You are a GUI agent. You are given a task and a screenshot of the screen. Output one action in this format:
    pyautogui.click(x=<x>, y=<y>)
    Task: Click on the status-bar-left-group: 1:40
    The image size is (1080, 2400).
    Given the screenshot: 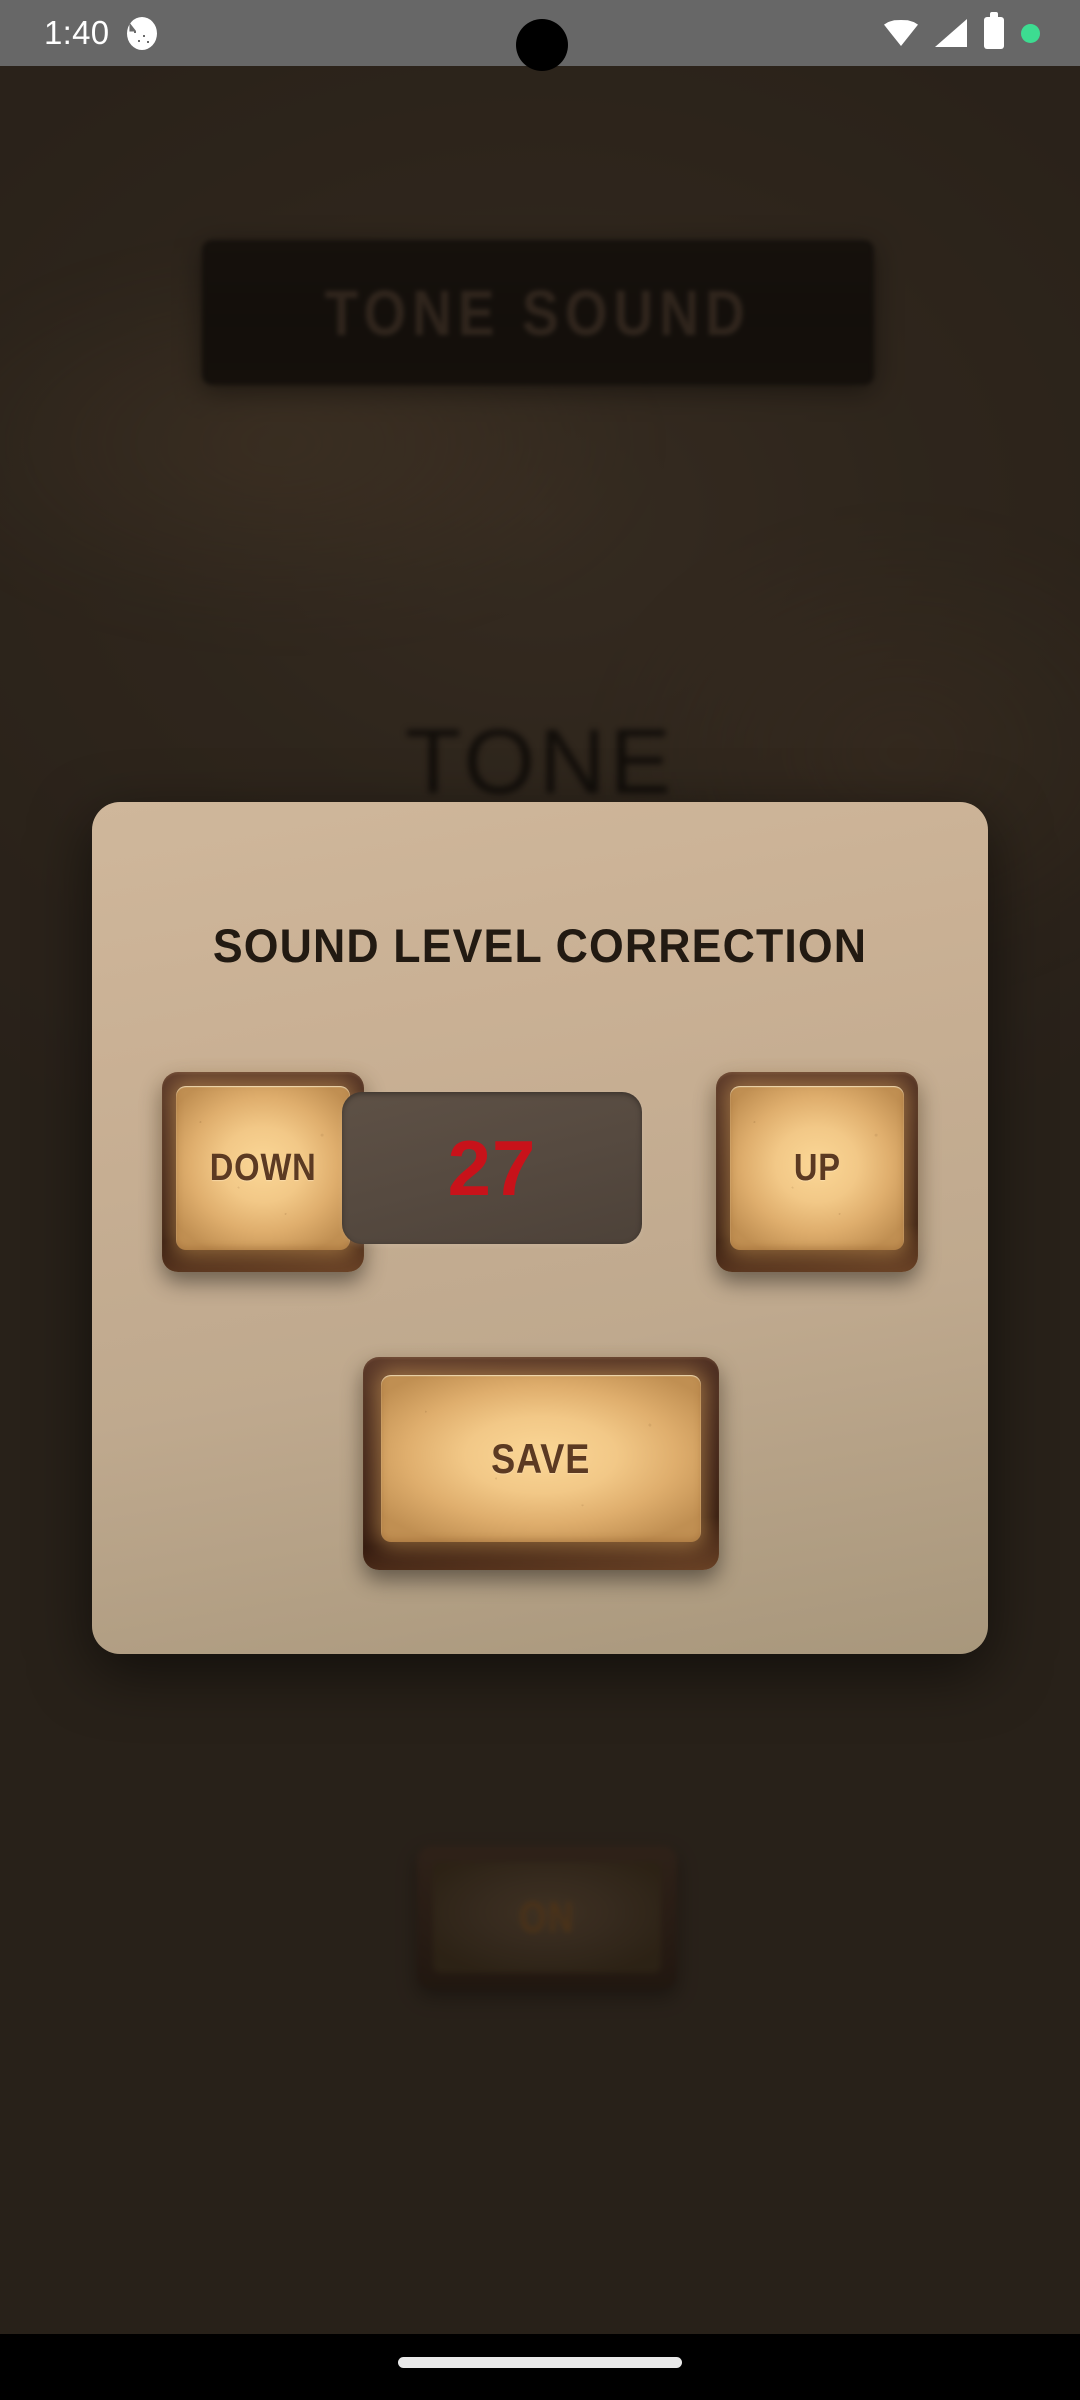 What is the action you would take?
    pyautogui.click(x=101, y=33)
    